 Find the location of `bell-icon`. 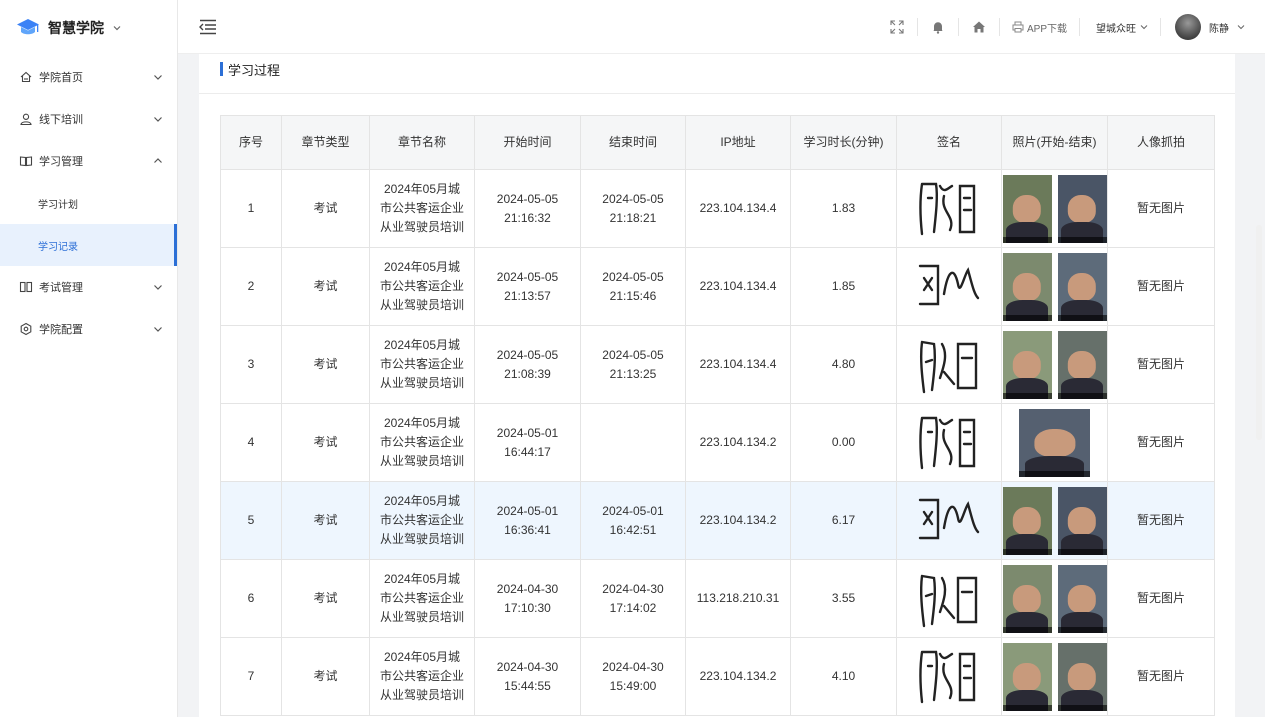

bell-icon is located at coordinates (938, 27).